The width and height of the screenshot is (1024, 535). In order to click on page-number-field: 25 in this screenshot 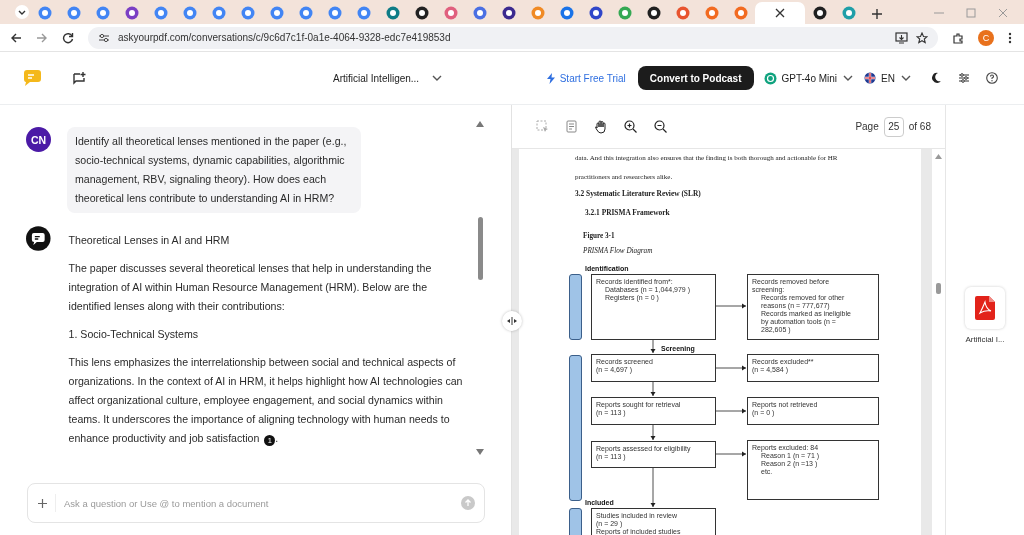, I will do `click(893, 126)`.